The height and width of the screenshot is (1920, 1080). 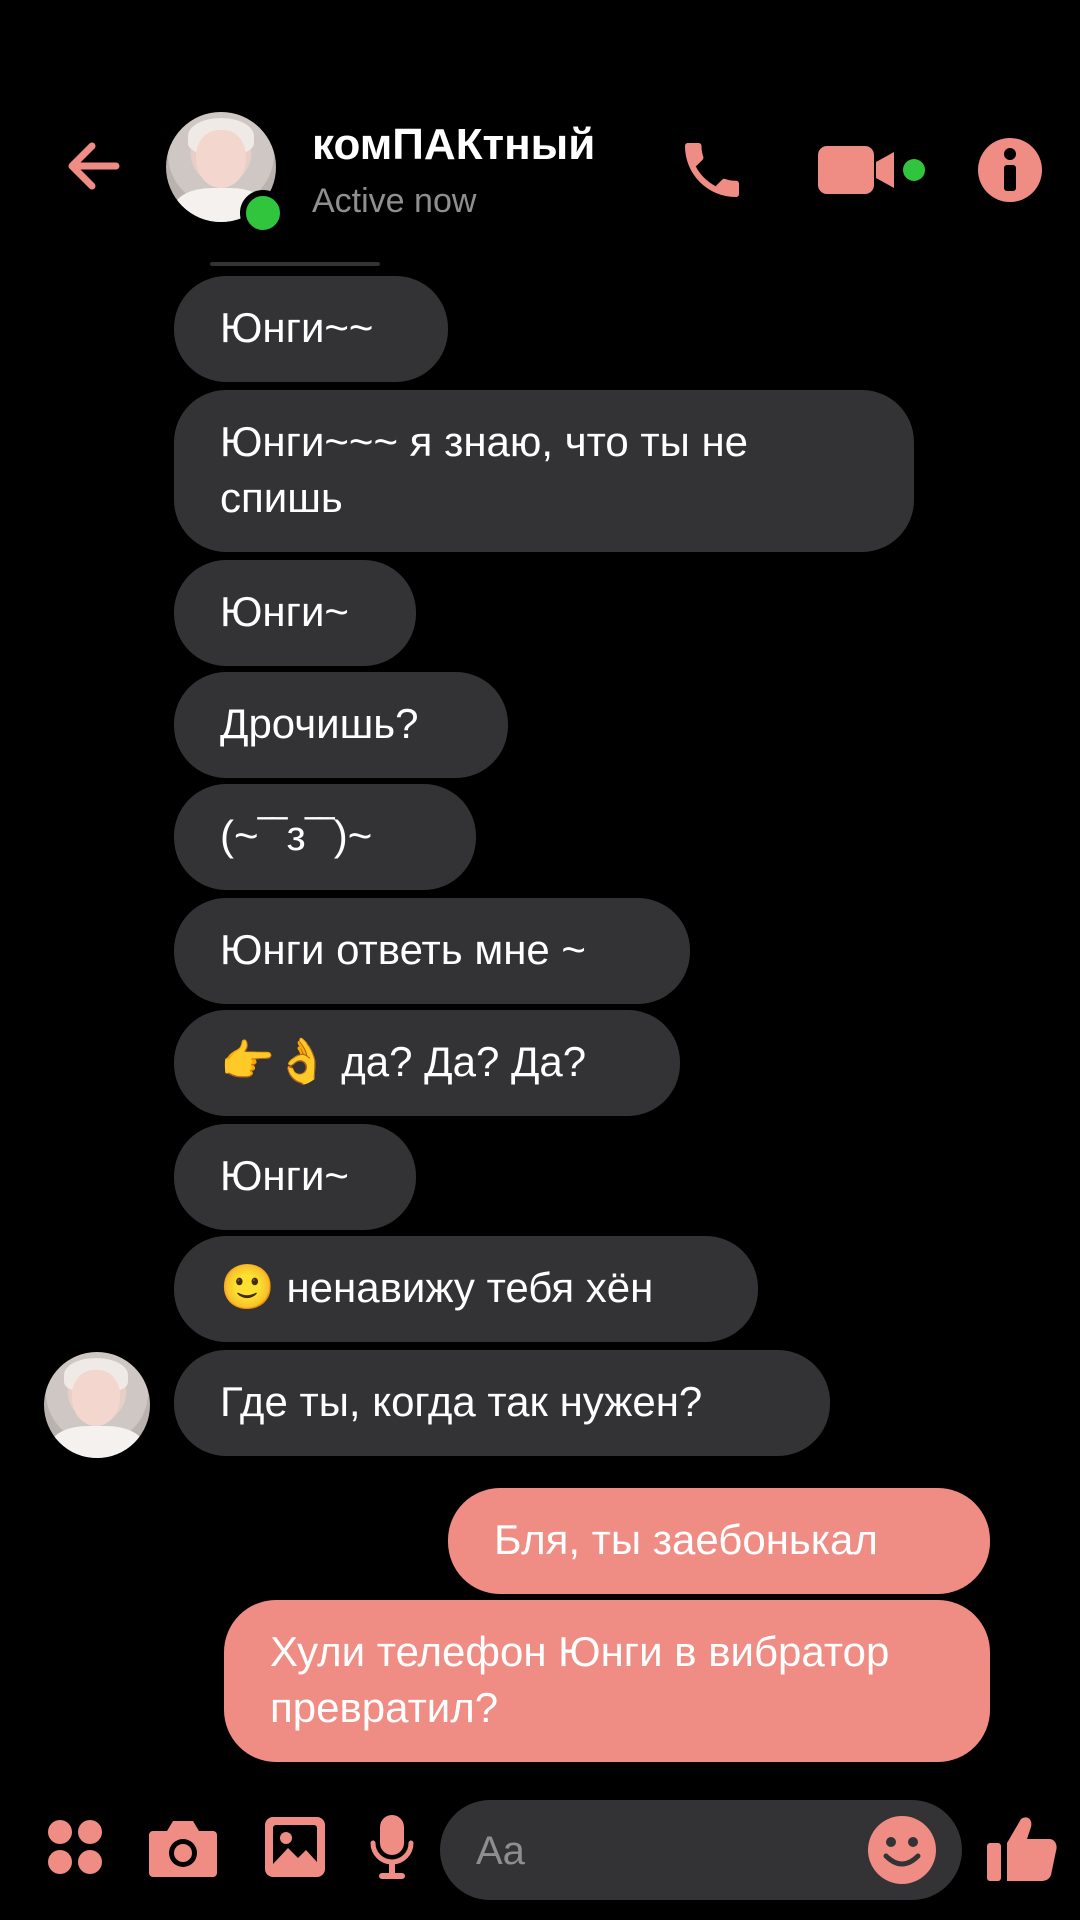 What do you see at coordinates (461, 1401) in the screenshot?
I see `message-text: Где ты, когда так нужен?` at bounding box center [461, 1401].